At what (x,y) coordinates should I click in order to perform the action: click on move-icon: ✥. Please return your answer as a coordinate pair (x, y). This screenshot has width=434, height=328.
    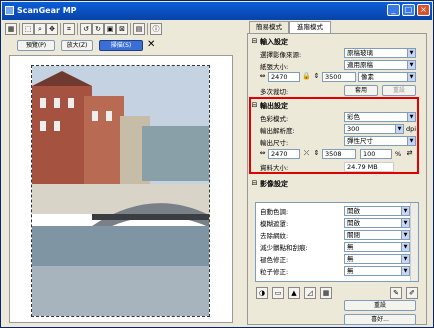
    Looking at the image, I should click on (52, 29).